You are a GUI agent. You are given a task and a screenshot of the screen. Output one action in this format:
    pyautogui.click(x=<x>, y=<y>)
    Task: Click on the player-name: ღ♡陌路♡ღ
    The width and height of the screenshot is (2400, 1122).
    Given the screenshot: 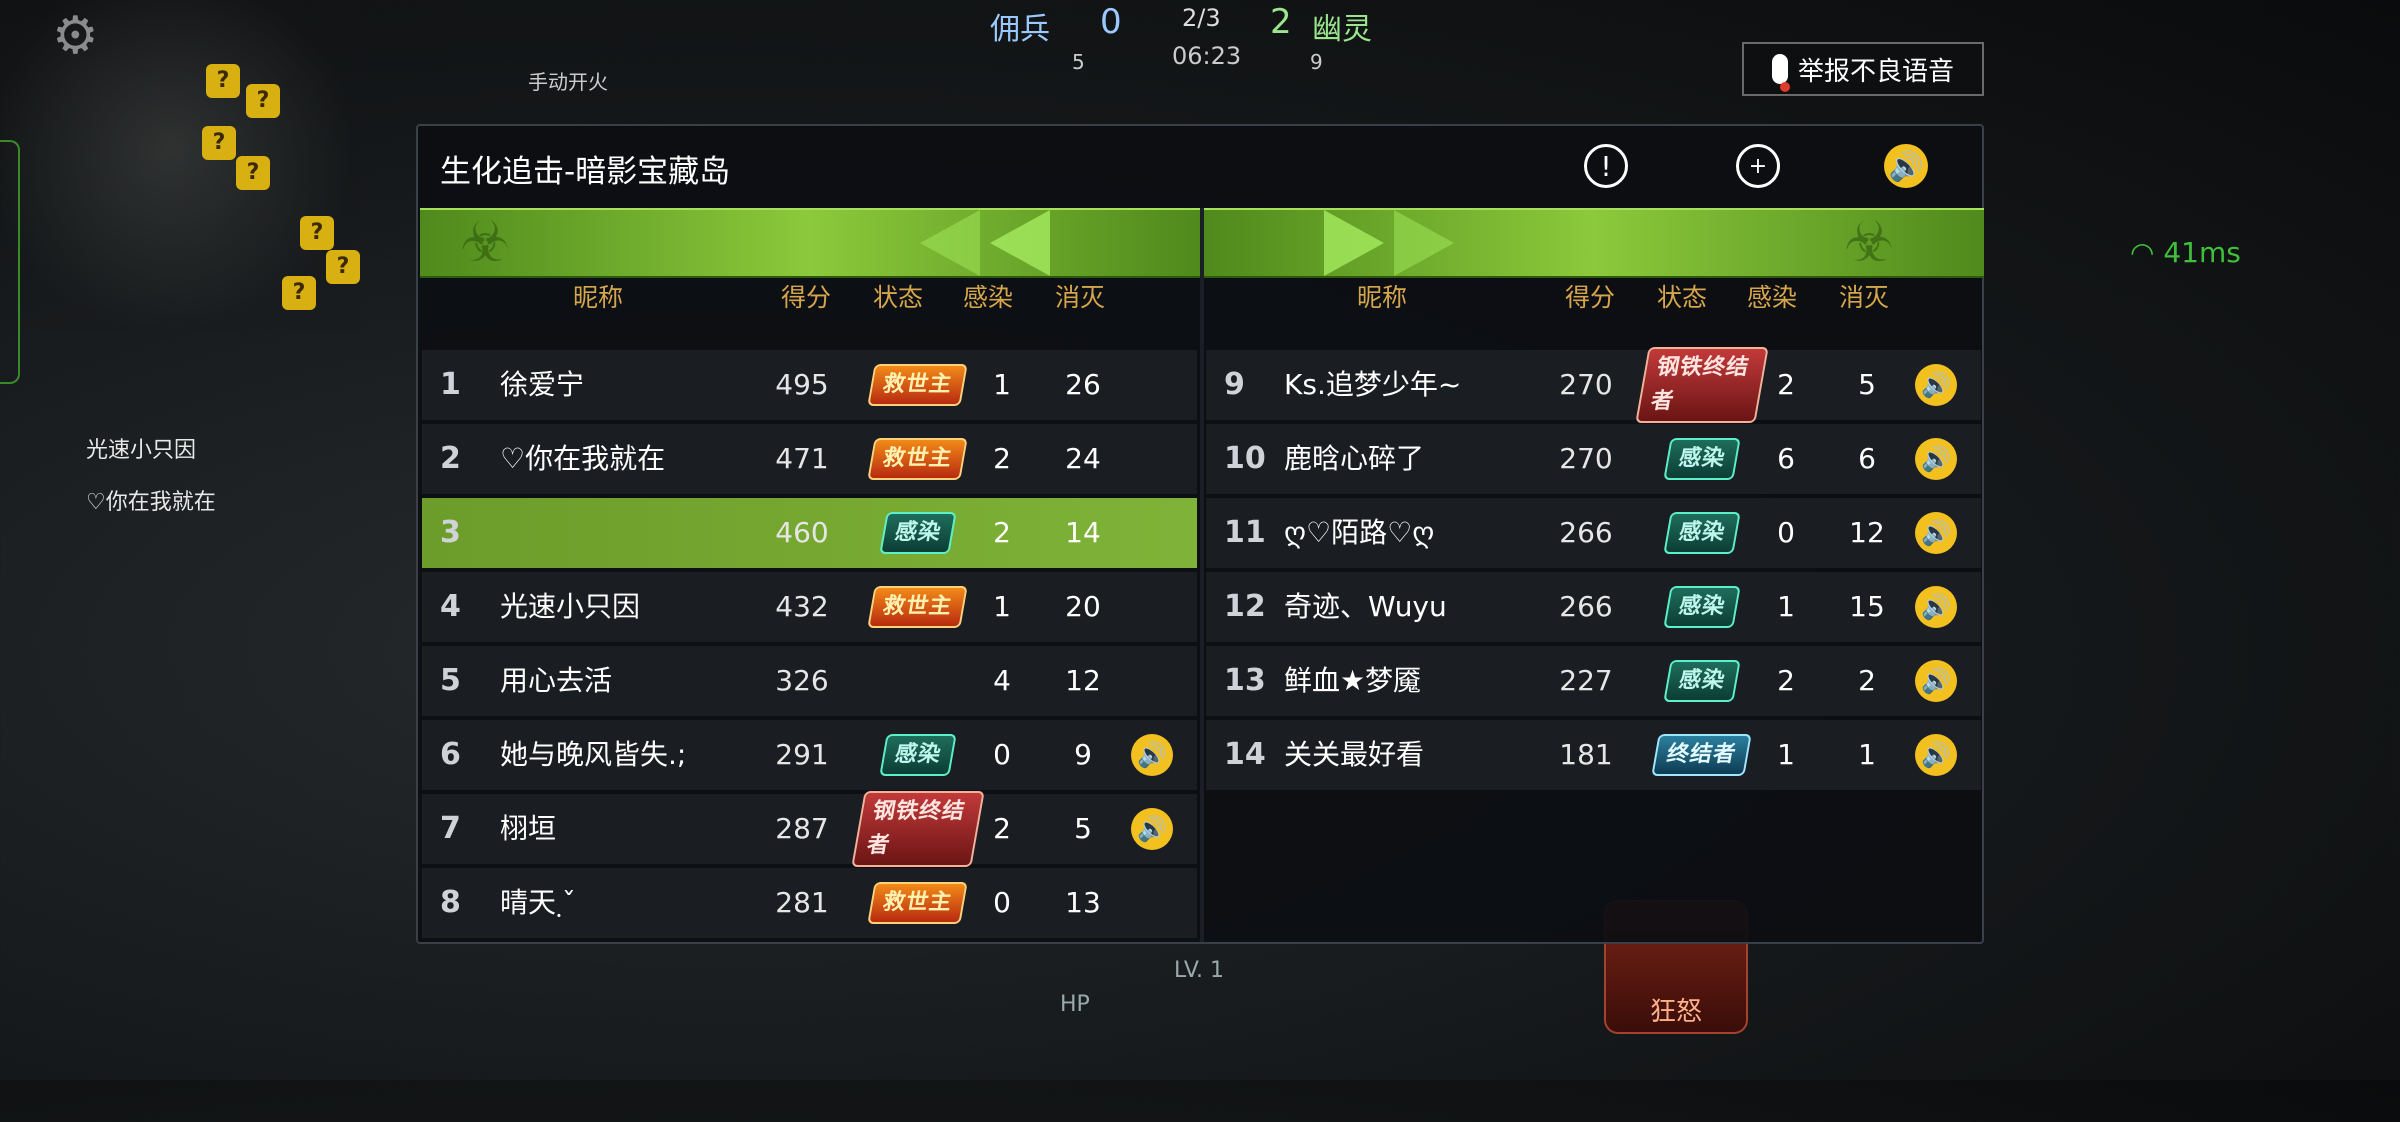 What is the action you would take?
    pyautogui.click(x=1359, y=532)
    